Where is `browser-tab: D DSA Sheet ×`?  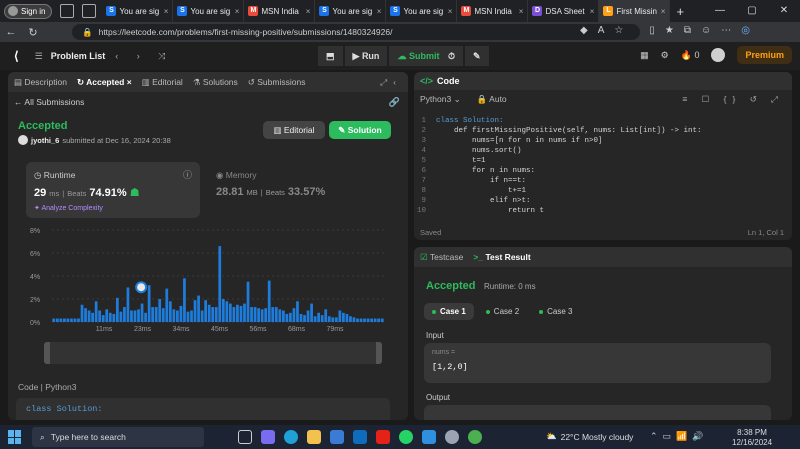
browser-tab: D DSA Sheet × is located at coordinates (564, 11).